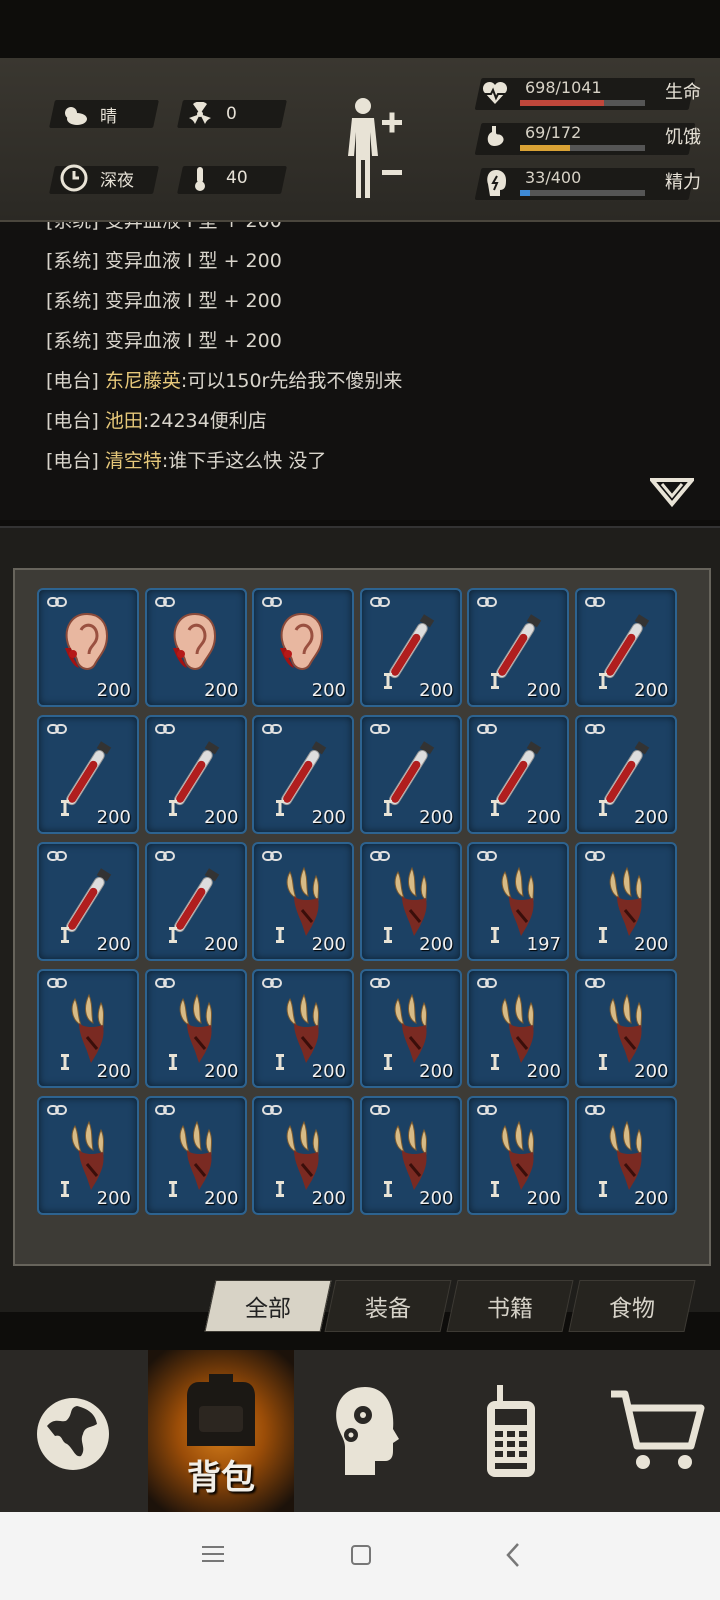 Image resolution: width=720 pixels, height=1600 pixels. What do you see at coordinates (221, 1478) in the screenshot?
I see `nav-backpack-label: 背包` at bounding box center [221, 1478].